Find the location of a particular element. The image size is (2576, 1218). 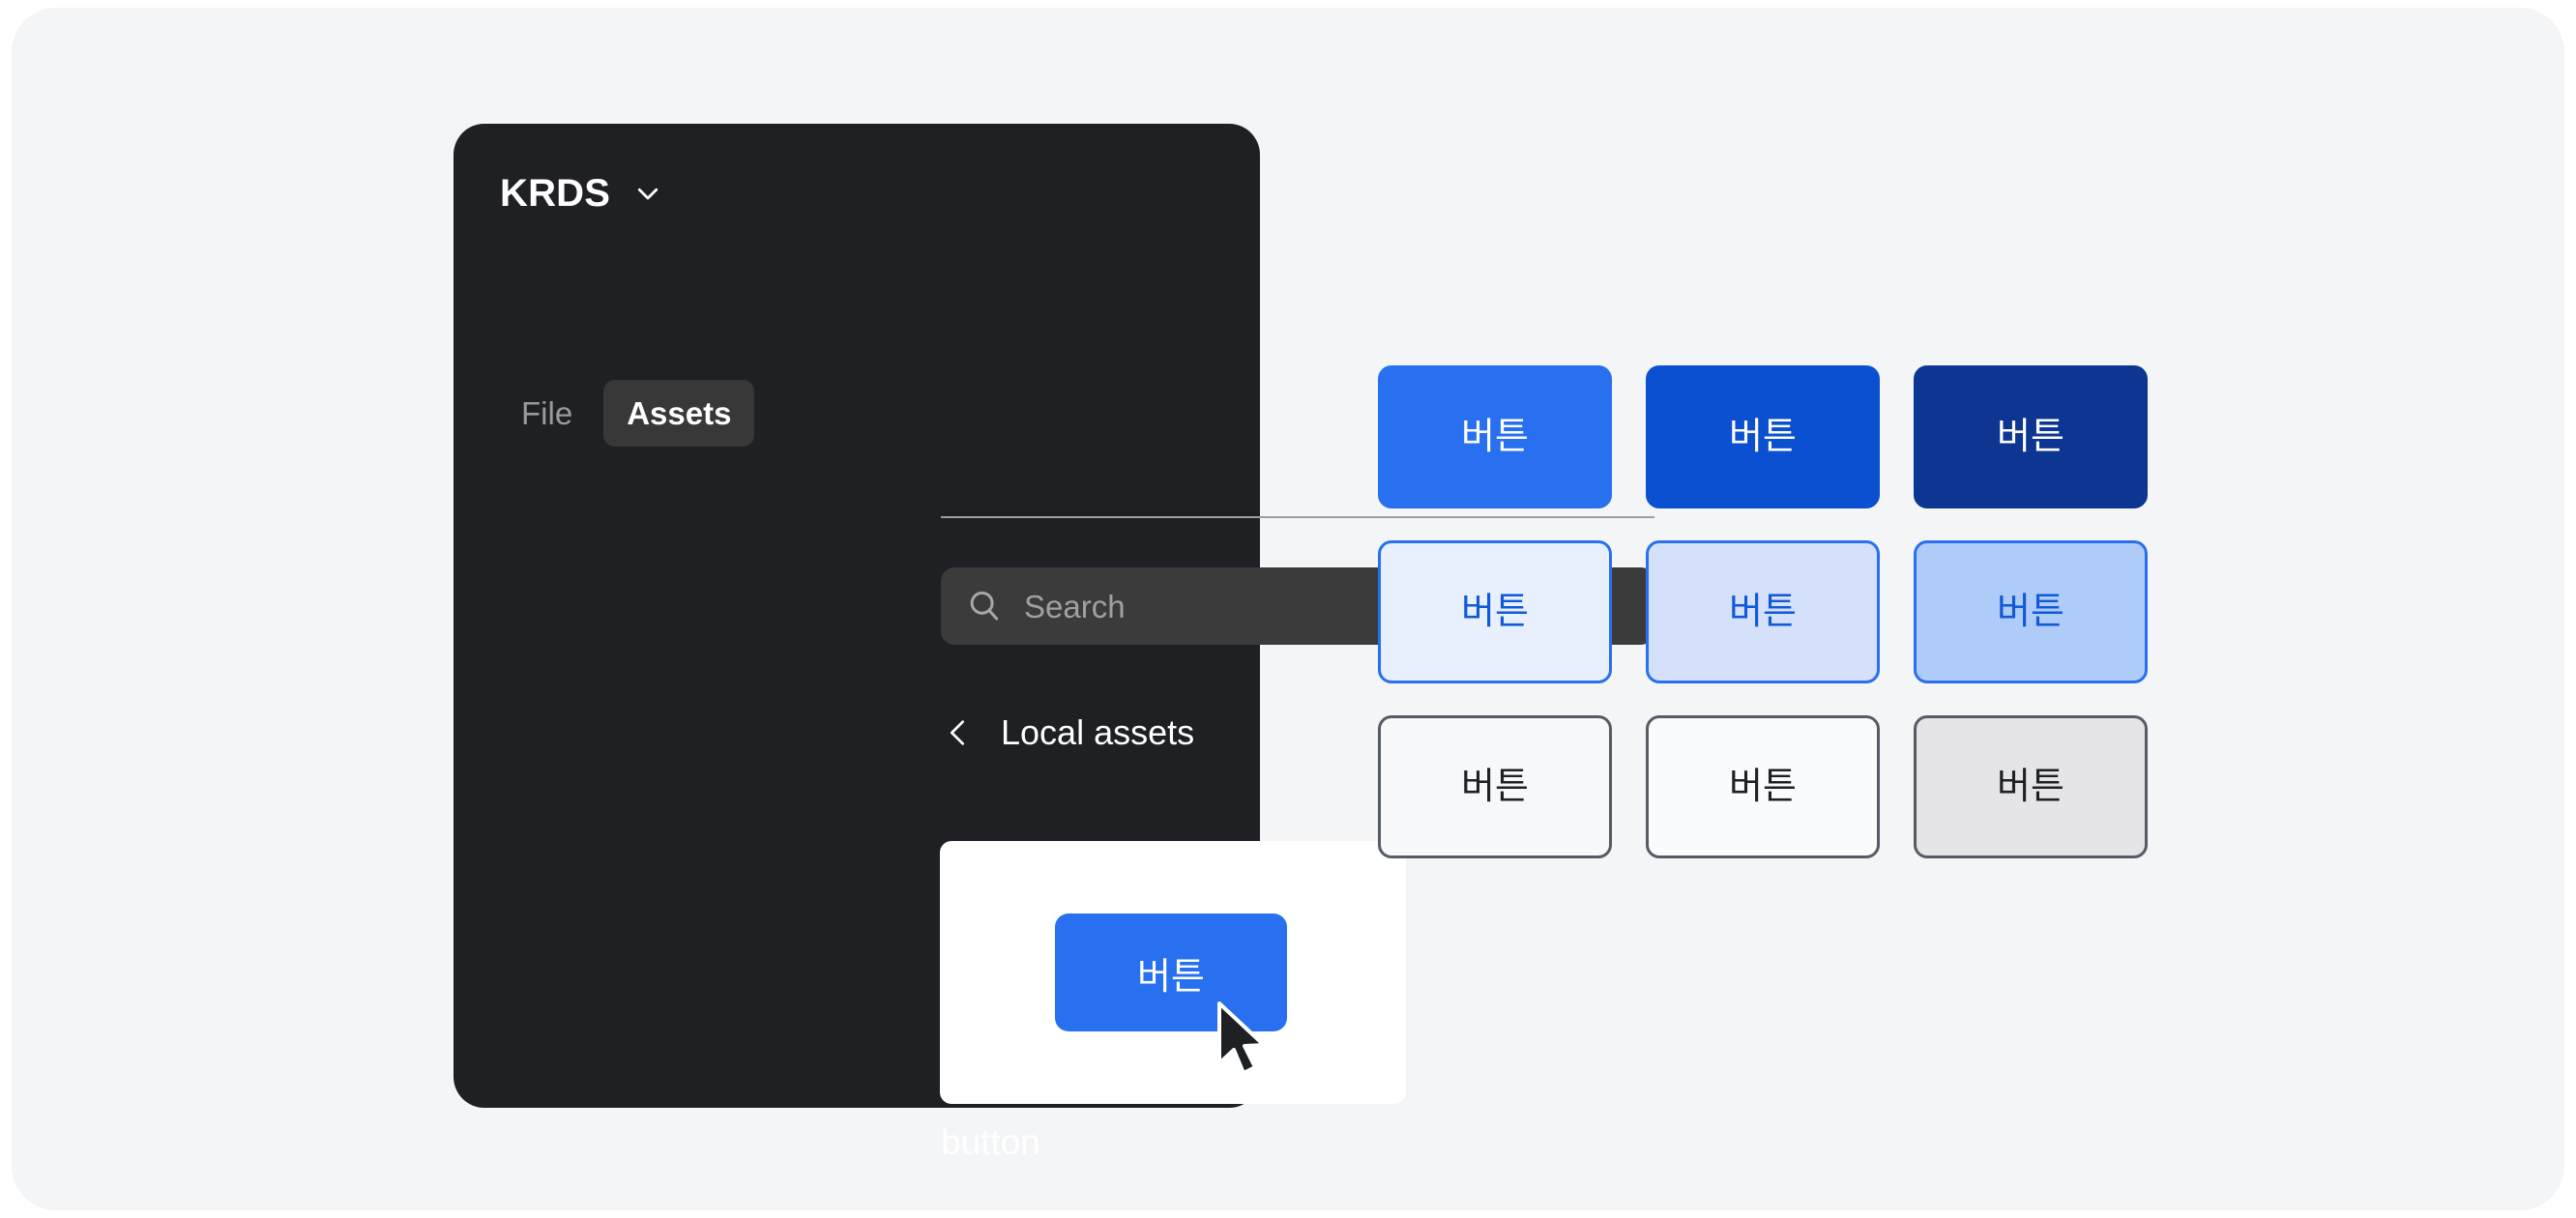

button-tertiary-default: 버튼 is located at coordinates (1495, 786).